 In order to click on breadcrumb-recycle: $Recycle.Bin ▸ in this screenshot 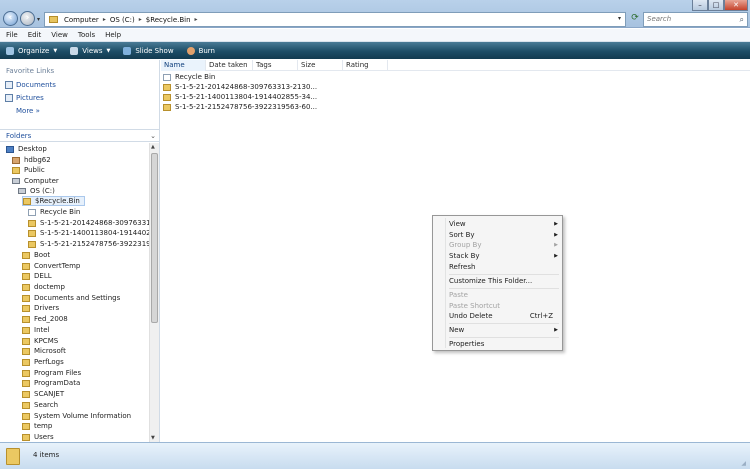, I will do `click(172, 20)`.